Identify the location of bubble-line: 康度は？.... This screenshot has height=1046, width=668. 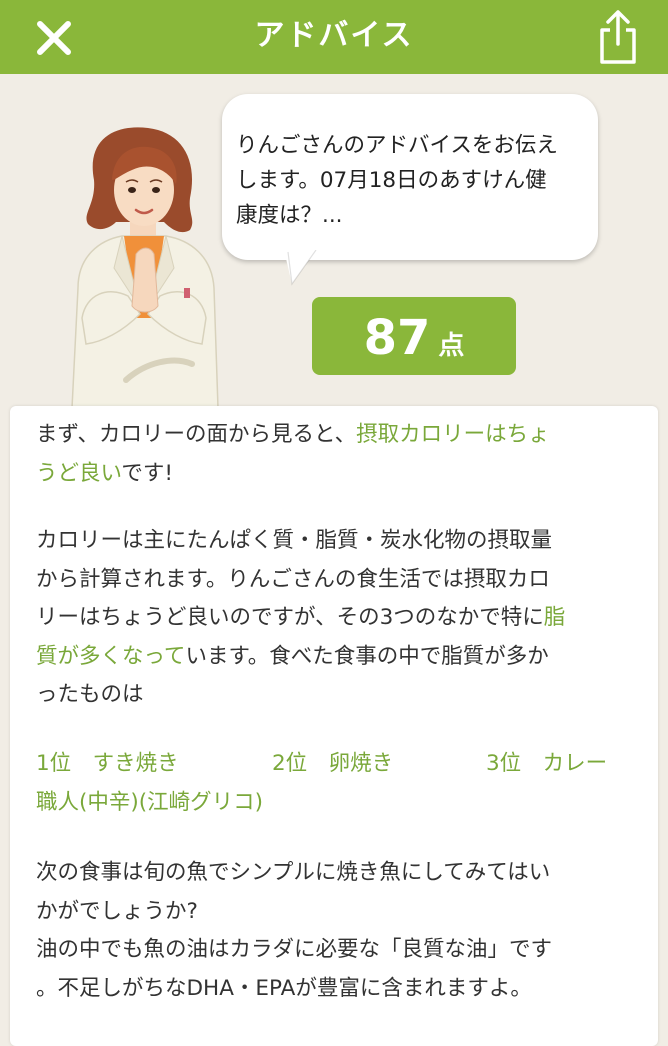
(289, 215).